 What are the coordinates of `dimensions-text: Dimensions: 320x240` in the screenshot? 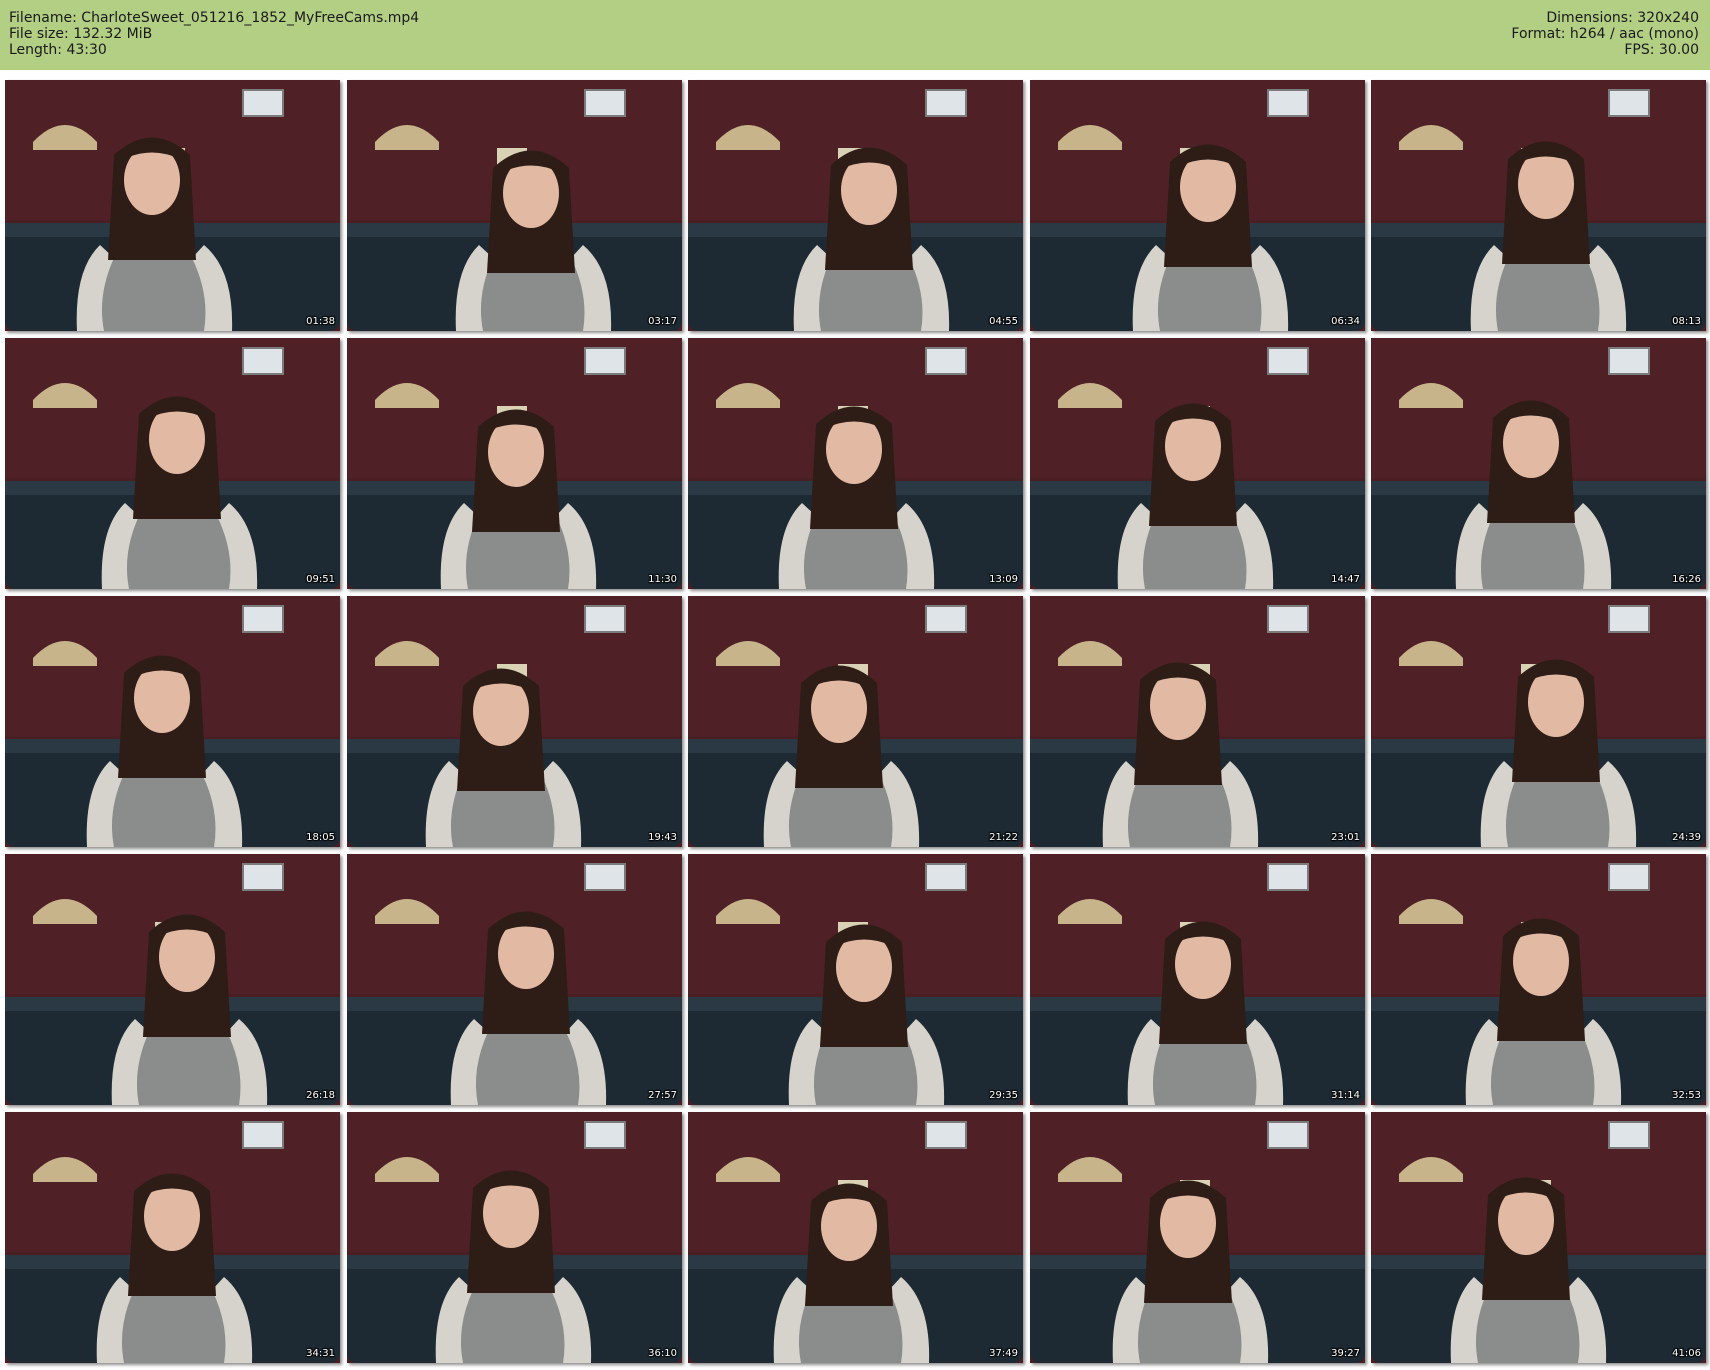 It's located at (1622, 18).